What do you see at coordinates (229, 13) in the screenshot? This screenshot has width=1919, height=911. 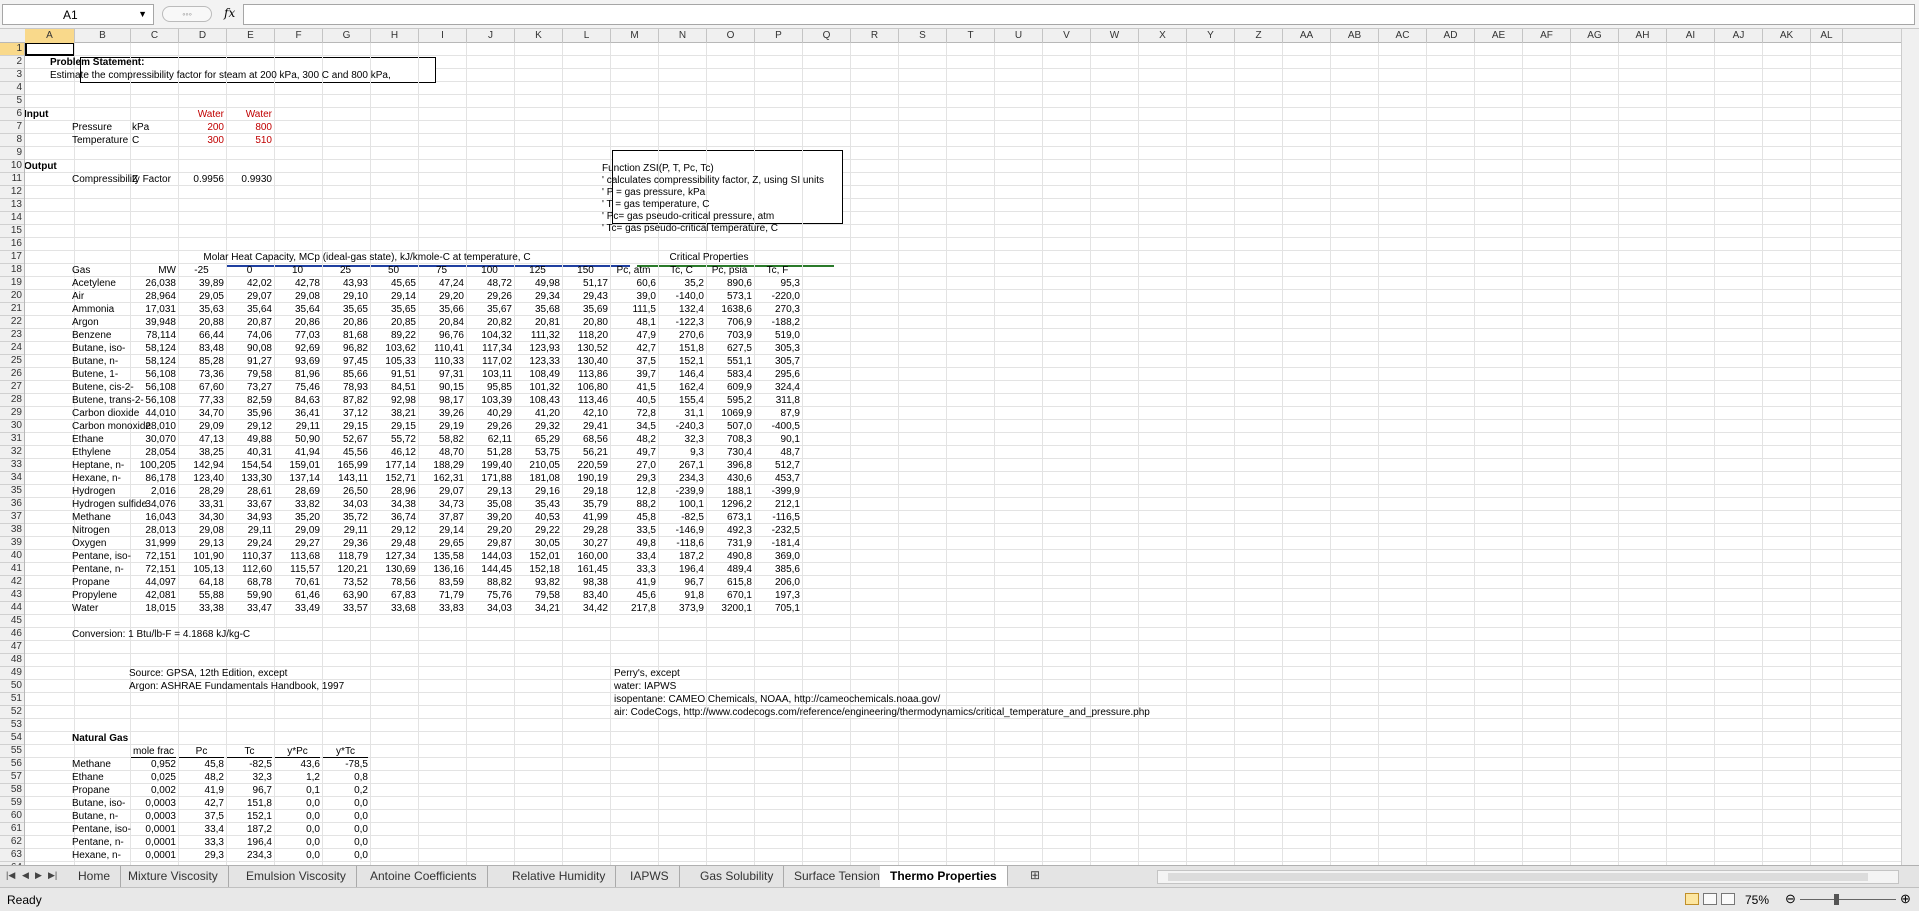 I see `fx-icon: fx` at bounding box center [229, 13].